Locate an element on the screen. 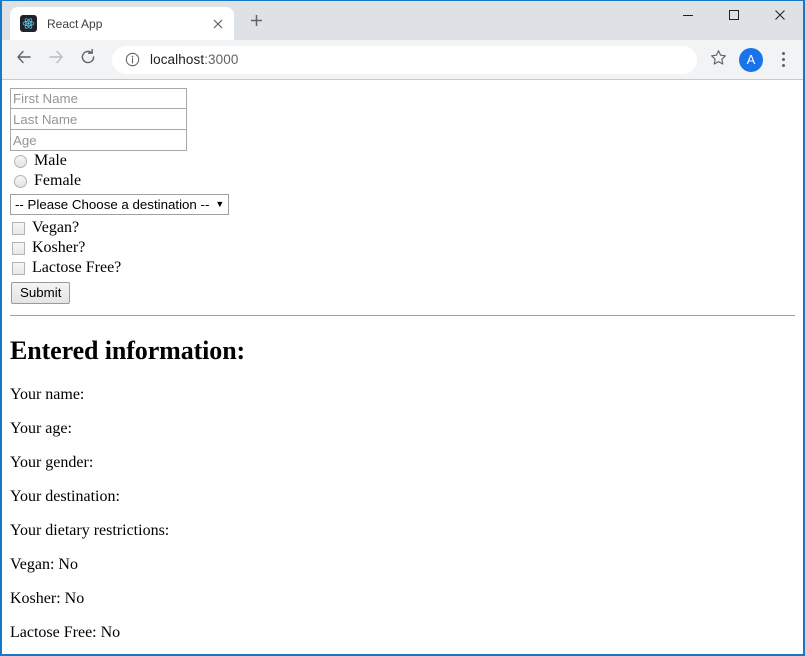 The width and height of the screenshot is (805, 656). radio-female-icon is located at coordinates (20, 181).